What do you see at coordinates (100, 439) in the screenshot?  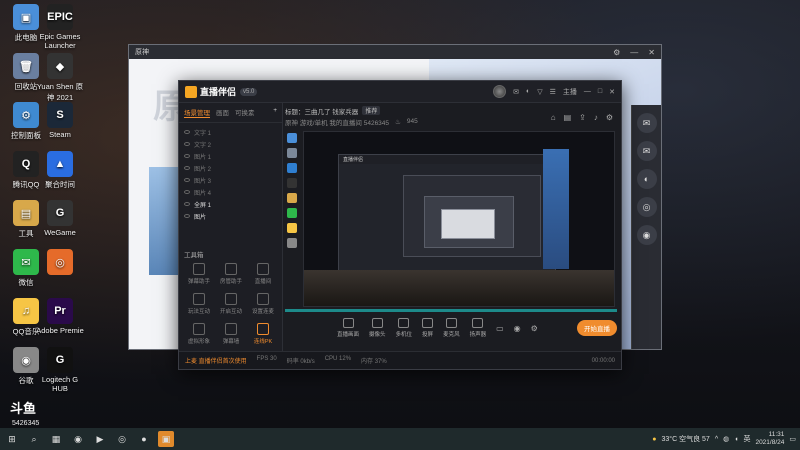 I see `taskbar-app-icon: ▶` at bounding box center [100, 439].